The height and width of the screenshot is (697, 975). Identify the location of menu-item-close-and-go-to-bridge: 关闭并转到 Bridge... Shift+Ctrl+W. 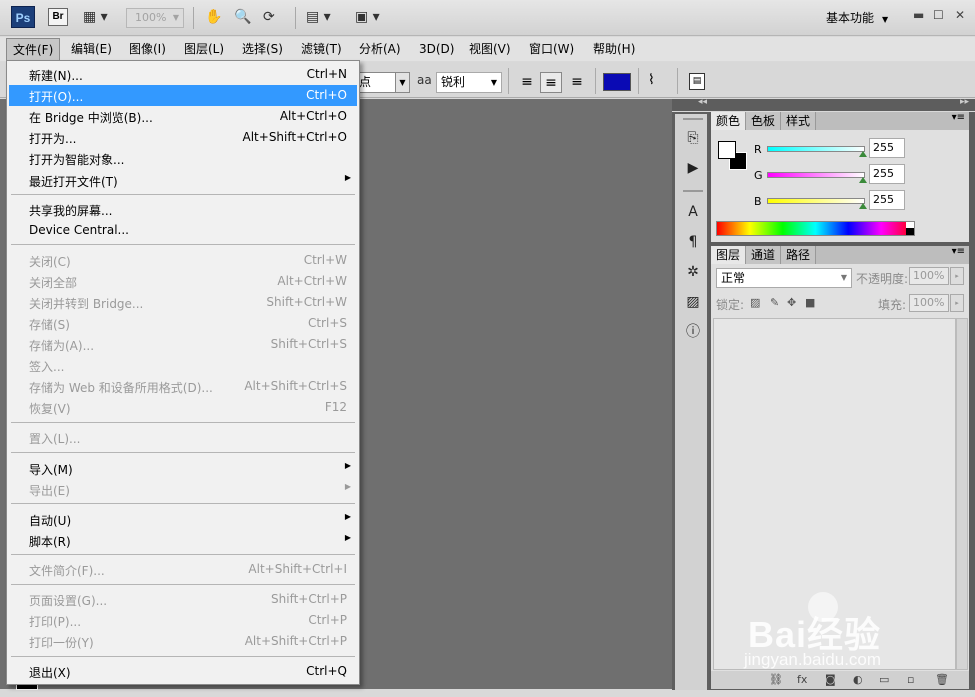
(183, 302).